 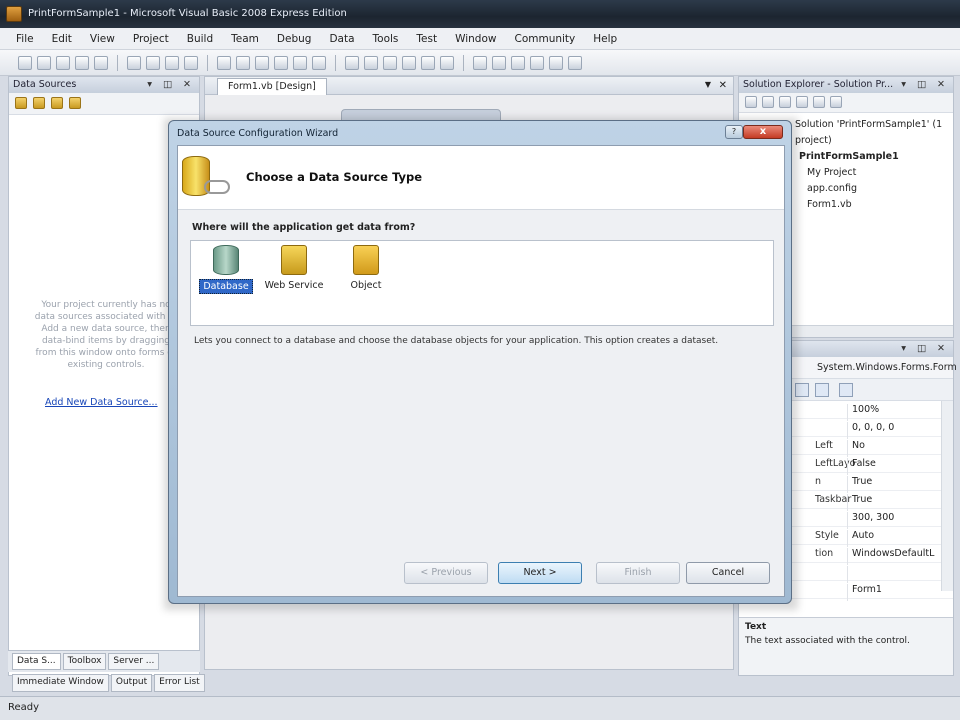 I want to click on data-sources-header: Data Sources ▾ ◫ ✕, so click(x=104, y=85).